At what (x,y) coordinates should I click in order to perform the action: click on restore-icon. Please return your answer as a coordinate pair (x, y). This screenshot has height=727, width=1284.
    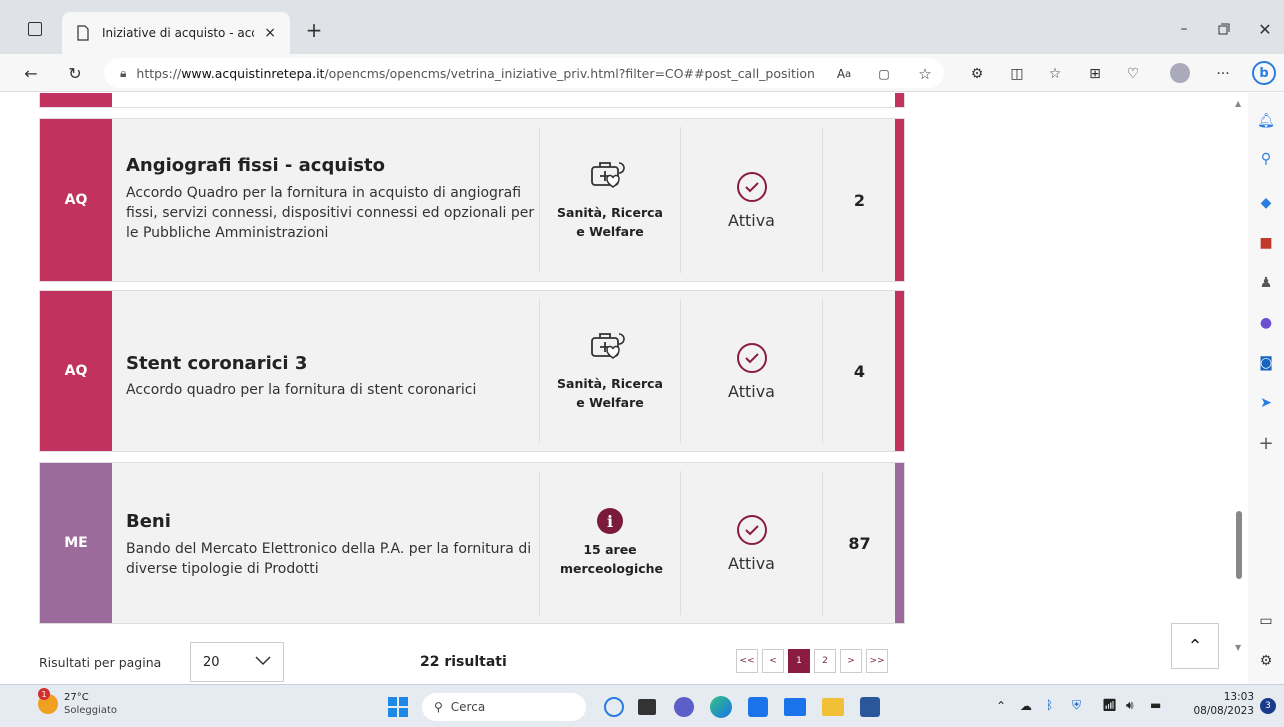
    Looking at the image, I should click on (1224, 29).